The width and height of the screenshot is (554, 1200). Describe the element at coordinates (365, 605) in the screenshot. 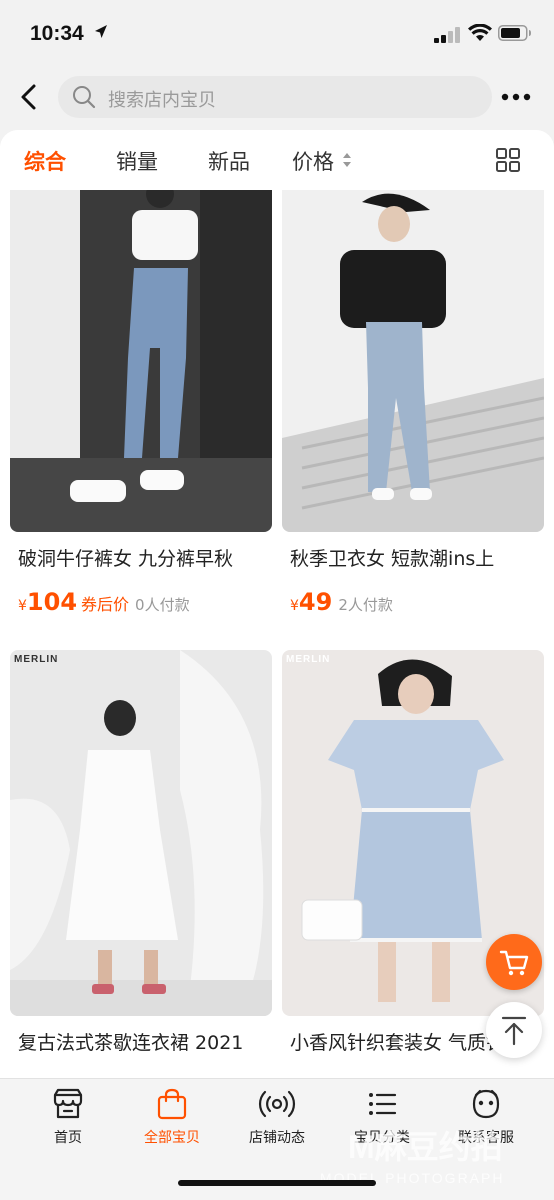

I see `paid-count: 2人付款` at that location.